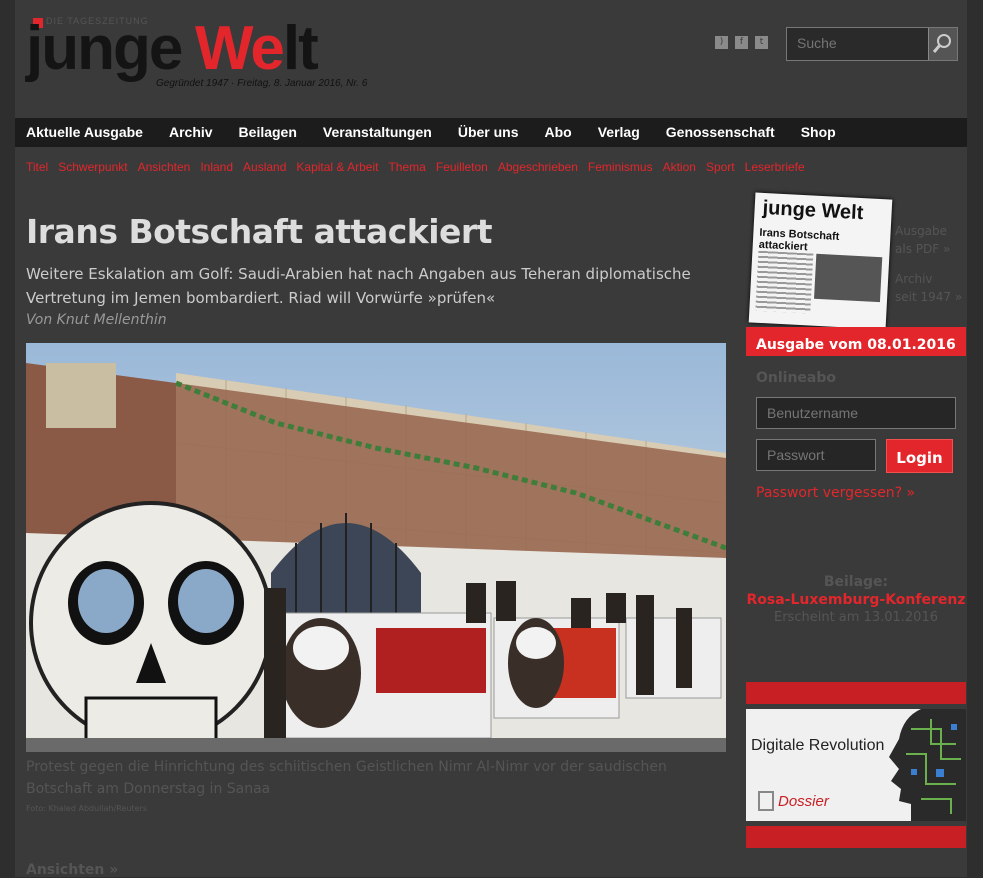  Describe the element at coordinates (784, 282) in the screenshot. I see `thumb-text-column` at that location.